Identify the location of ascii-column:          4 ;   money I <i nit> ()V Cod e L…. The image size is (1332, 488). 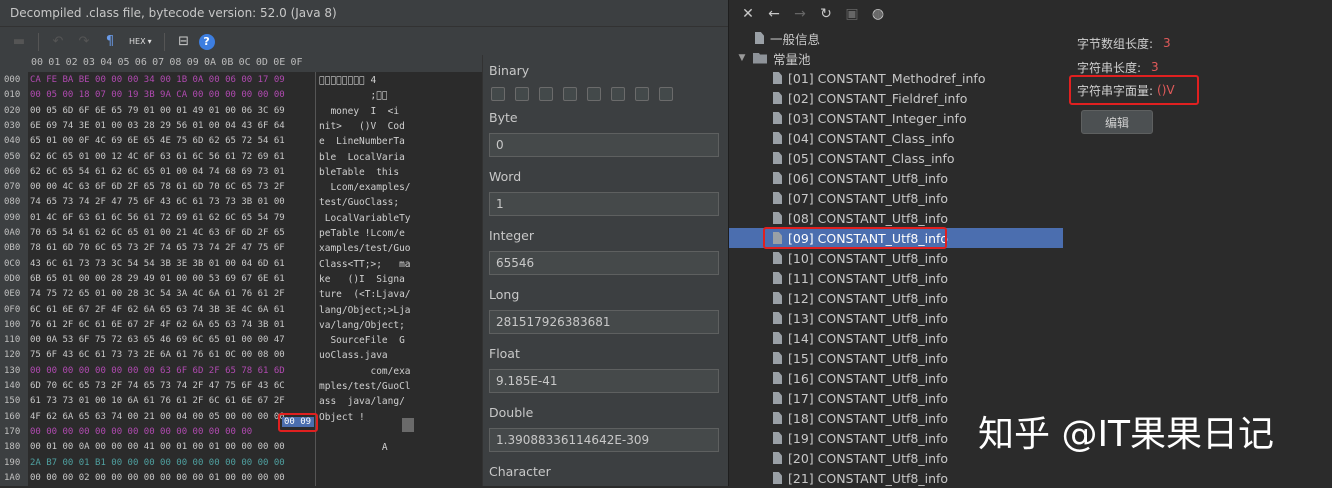
(398, 279).